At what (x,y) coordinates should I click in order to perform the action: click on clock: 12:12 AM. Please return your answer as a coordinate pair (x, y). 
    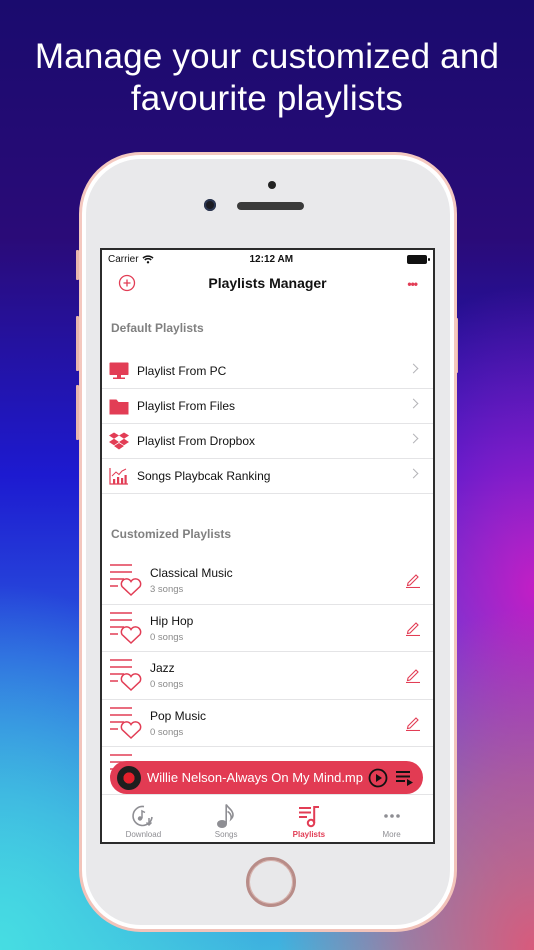
    Looking at the image, I should click on (271, 259).